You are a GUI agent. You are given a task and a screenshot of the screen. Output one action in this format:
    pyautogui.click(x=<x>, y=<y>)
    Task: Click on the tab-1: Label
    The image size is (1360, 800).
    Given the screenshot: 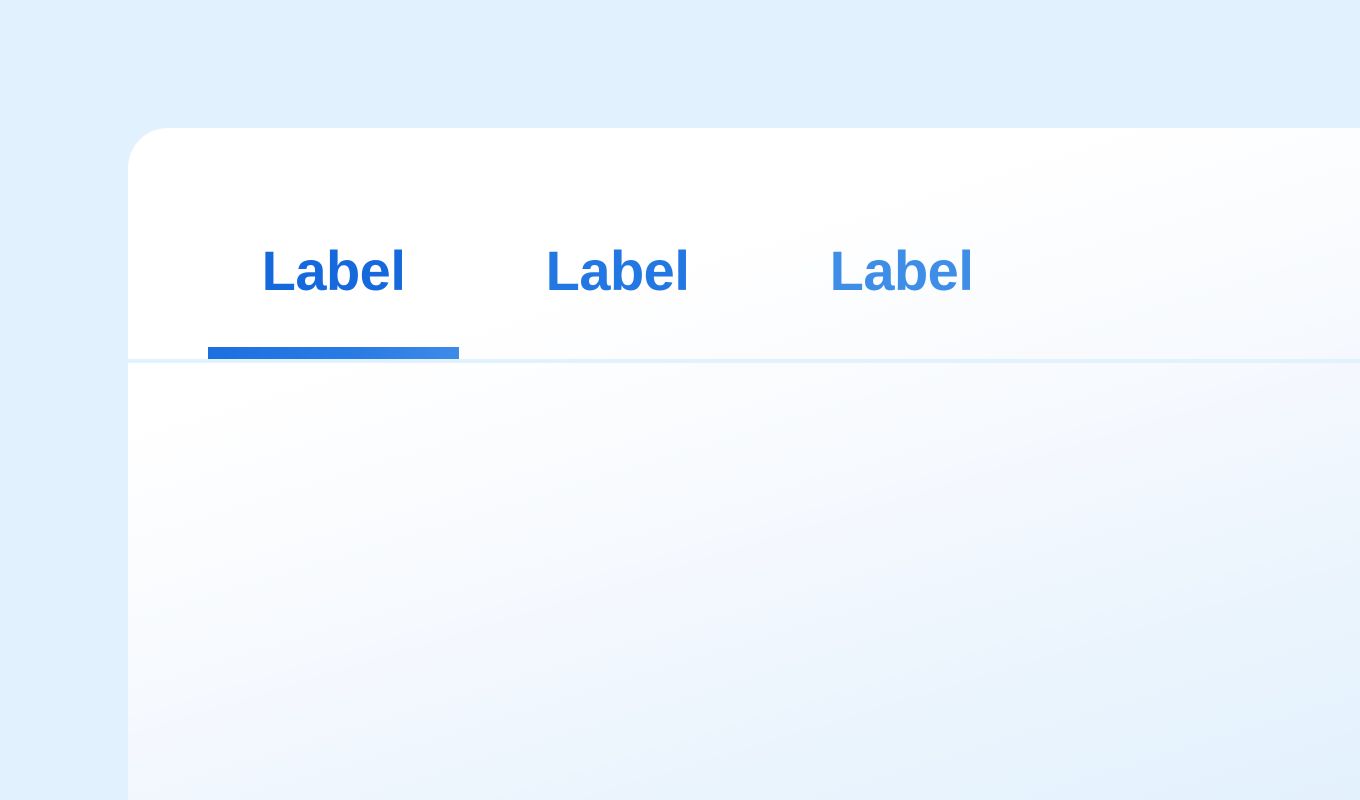 What is the action you would take?
    pyautogui.click(x=333, y=293)
    